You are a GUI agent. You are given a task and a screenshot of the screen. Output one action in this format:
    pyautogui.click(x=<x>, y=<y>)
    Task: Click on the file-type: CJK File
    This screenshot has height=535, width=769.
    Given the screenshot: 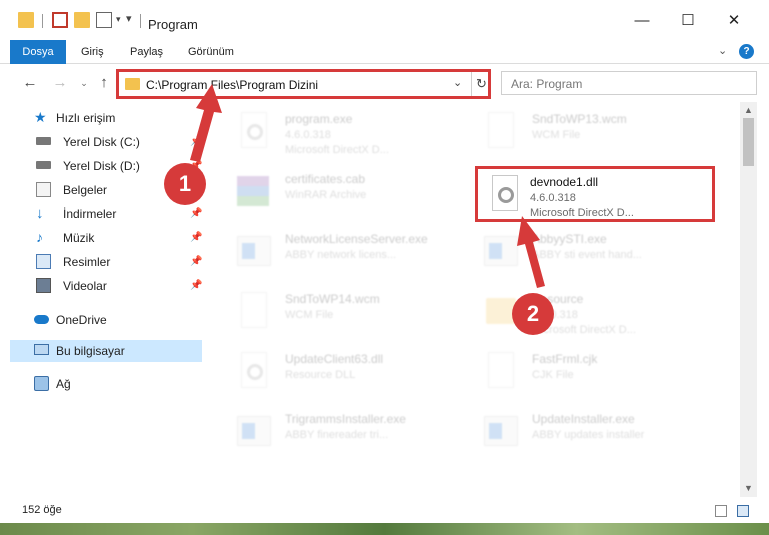 What is the action you would take?
    pyautogui.click(x=553, y=375)
    